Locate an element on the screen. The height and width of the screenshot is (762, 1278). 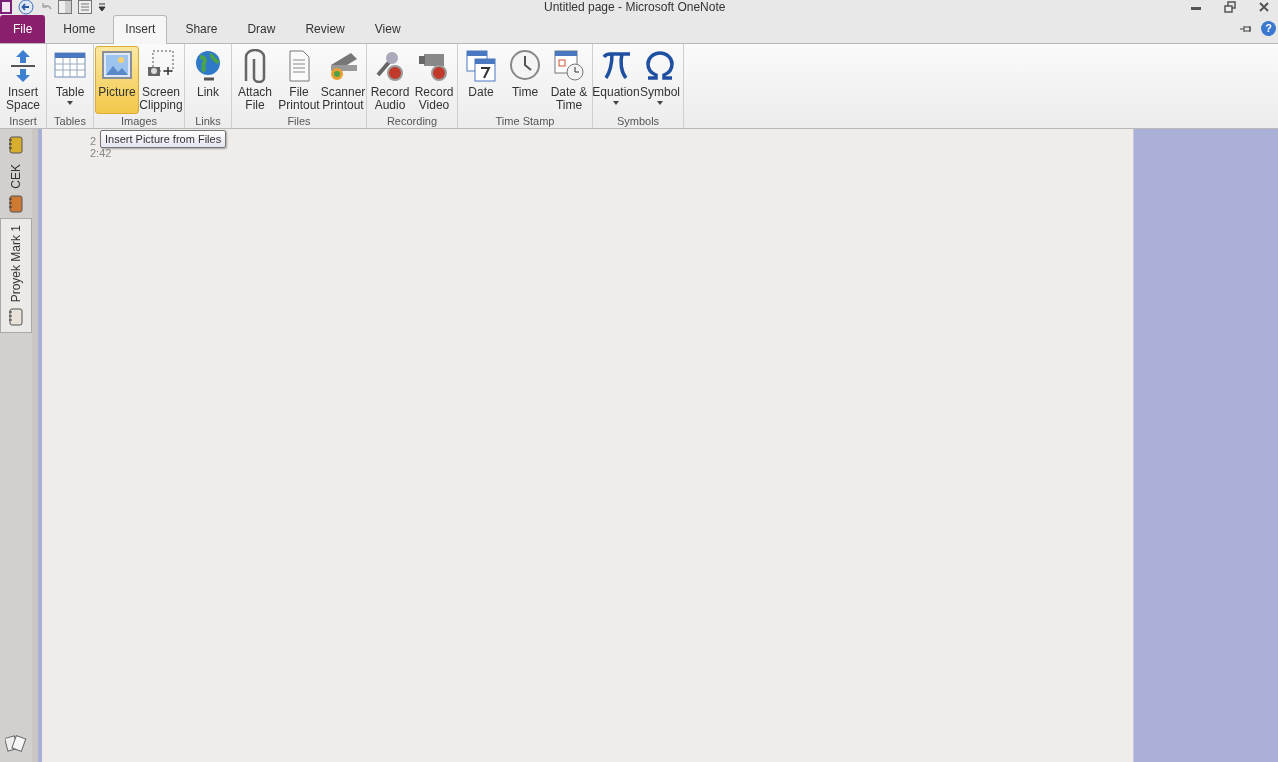
ribbon-group-label: Time Stamp is located at coordinates (525, 121).